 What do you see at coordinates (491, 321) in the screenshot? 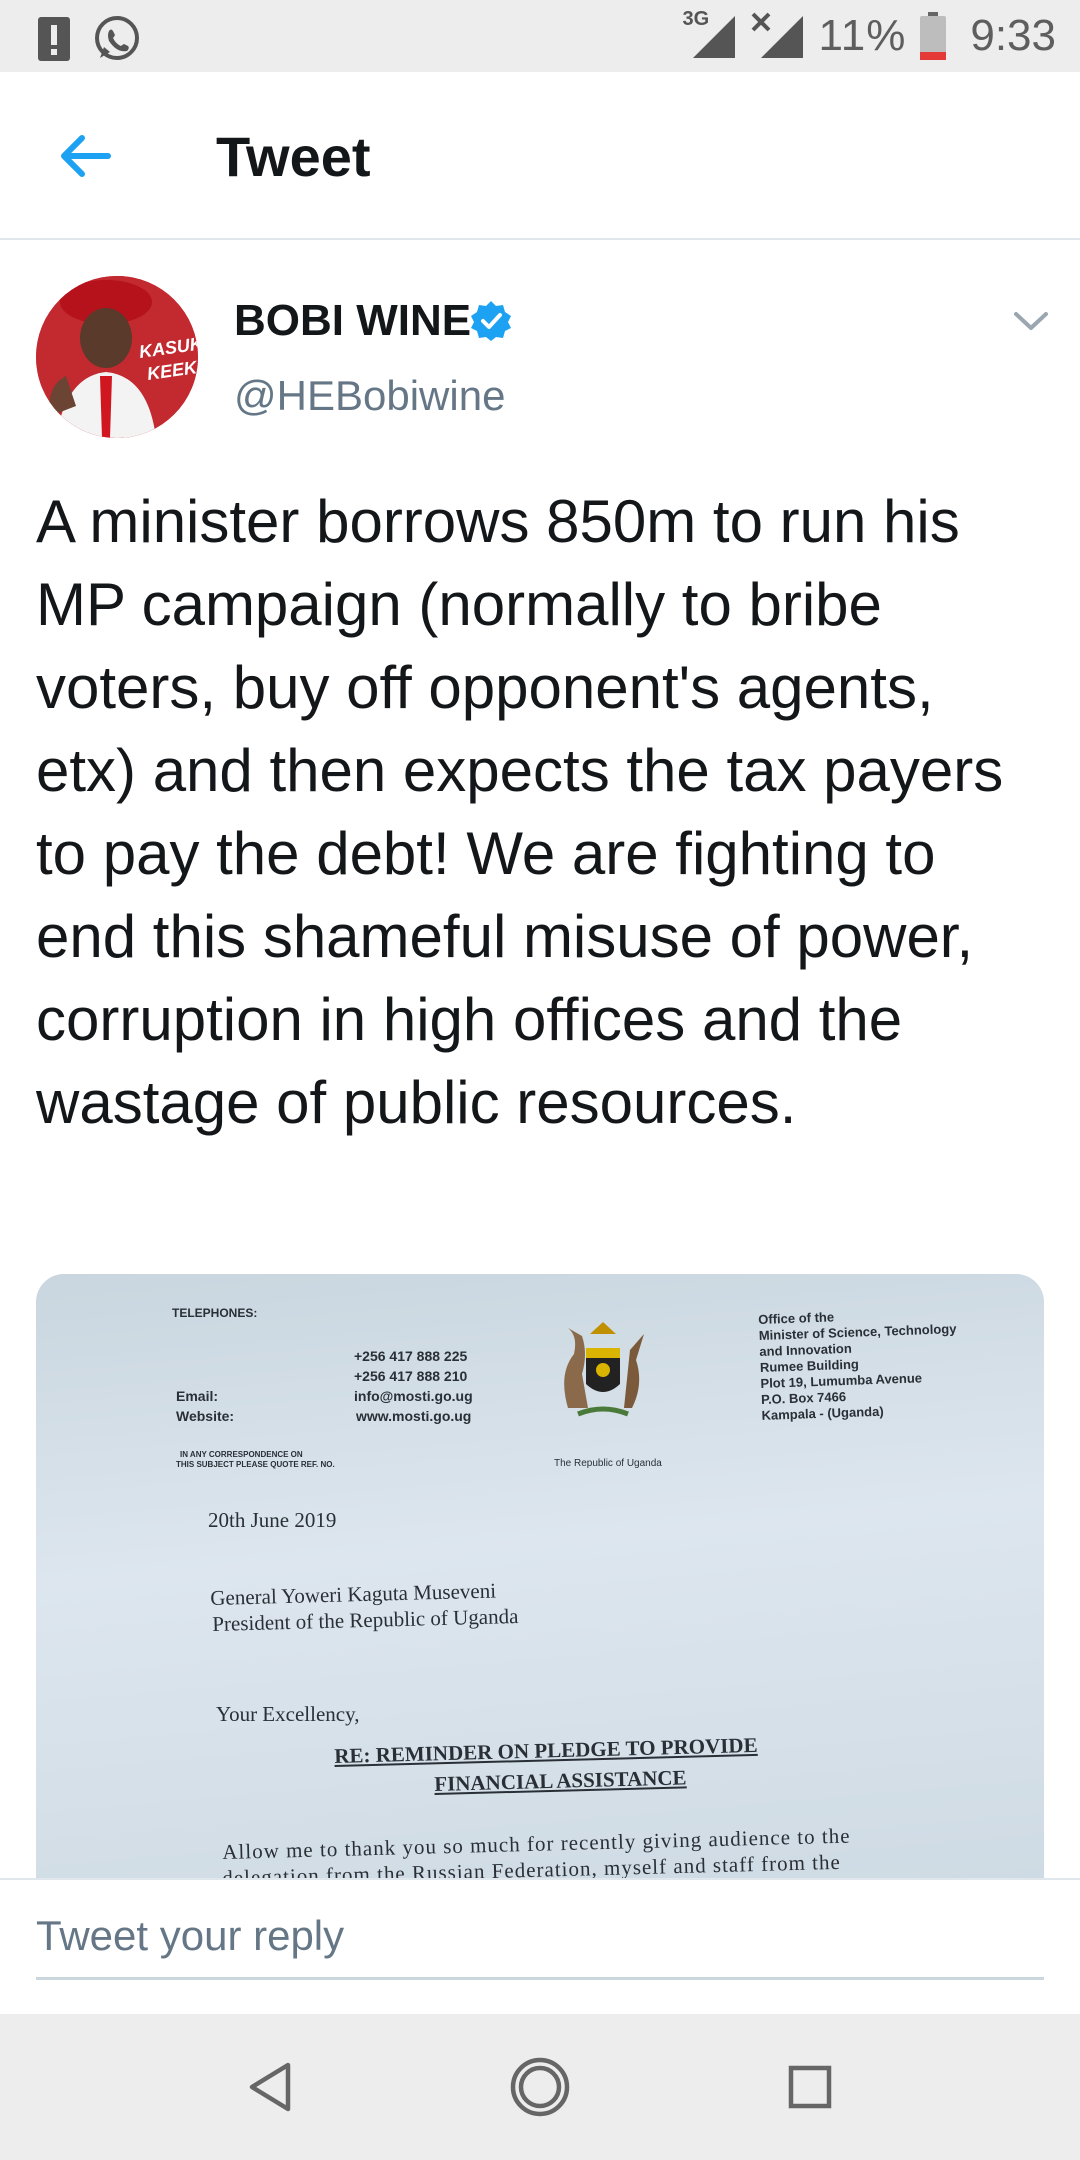
I see `verified-badge-icon` at bounding box center [491, 321].